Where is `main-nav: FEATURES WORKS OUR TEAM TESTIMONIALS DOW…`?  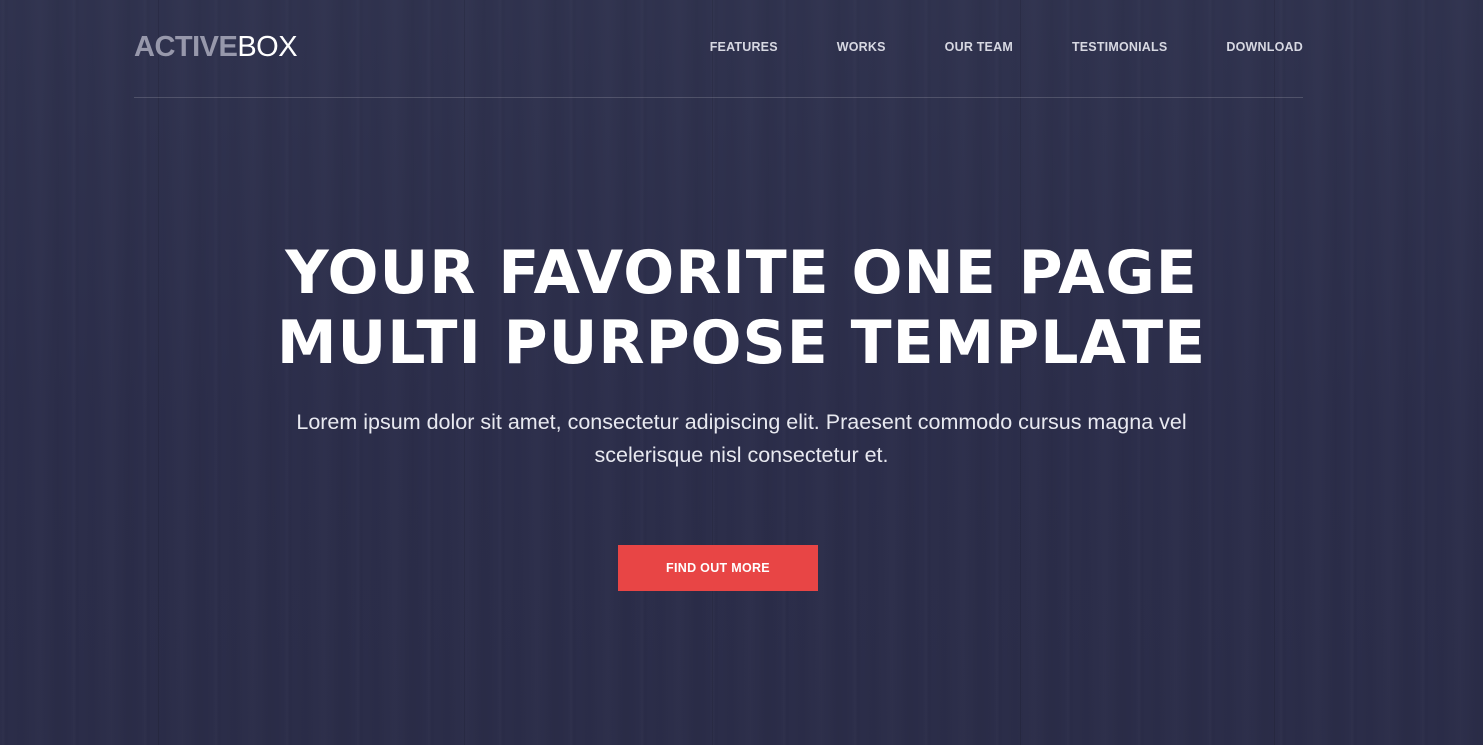
main-nav: FEATURES WORKS OUR TEAM TESTIMONIALS DOW… is located at coordinates (977, 47).